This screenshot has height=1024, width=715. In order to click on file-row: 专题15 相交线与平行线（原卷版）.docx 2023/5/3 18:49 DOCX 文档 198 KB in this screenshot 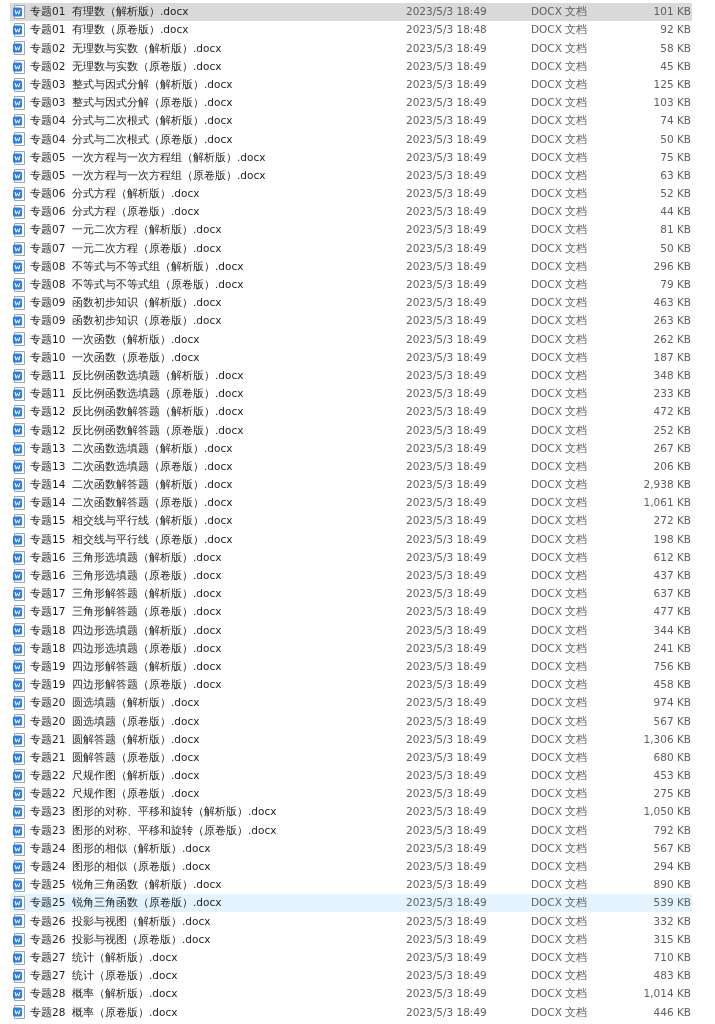, I will do `click(351, 539)`.